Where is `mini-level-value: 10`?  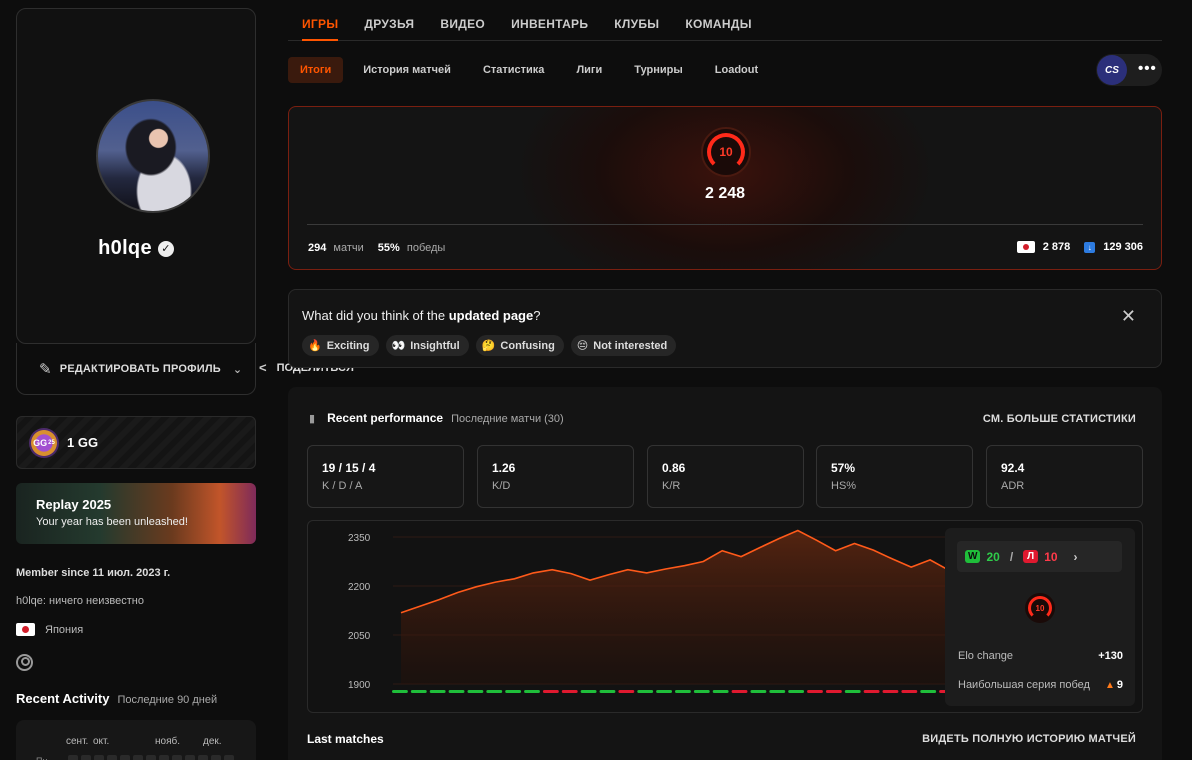 mini-level-value: 10 is located at coordinates (1040, 608).